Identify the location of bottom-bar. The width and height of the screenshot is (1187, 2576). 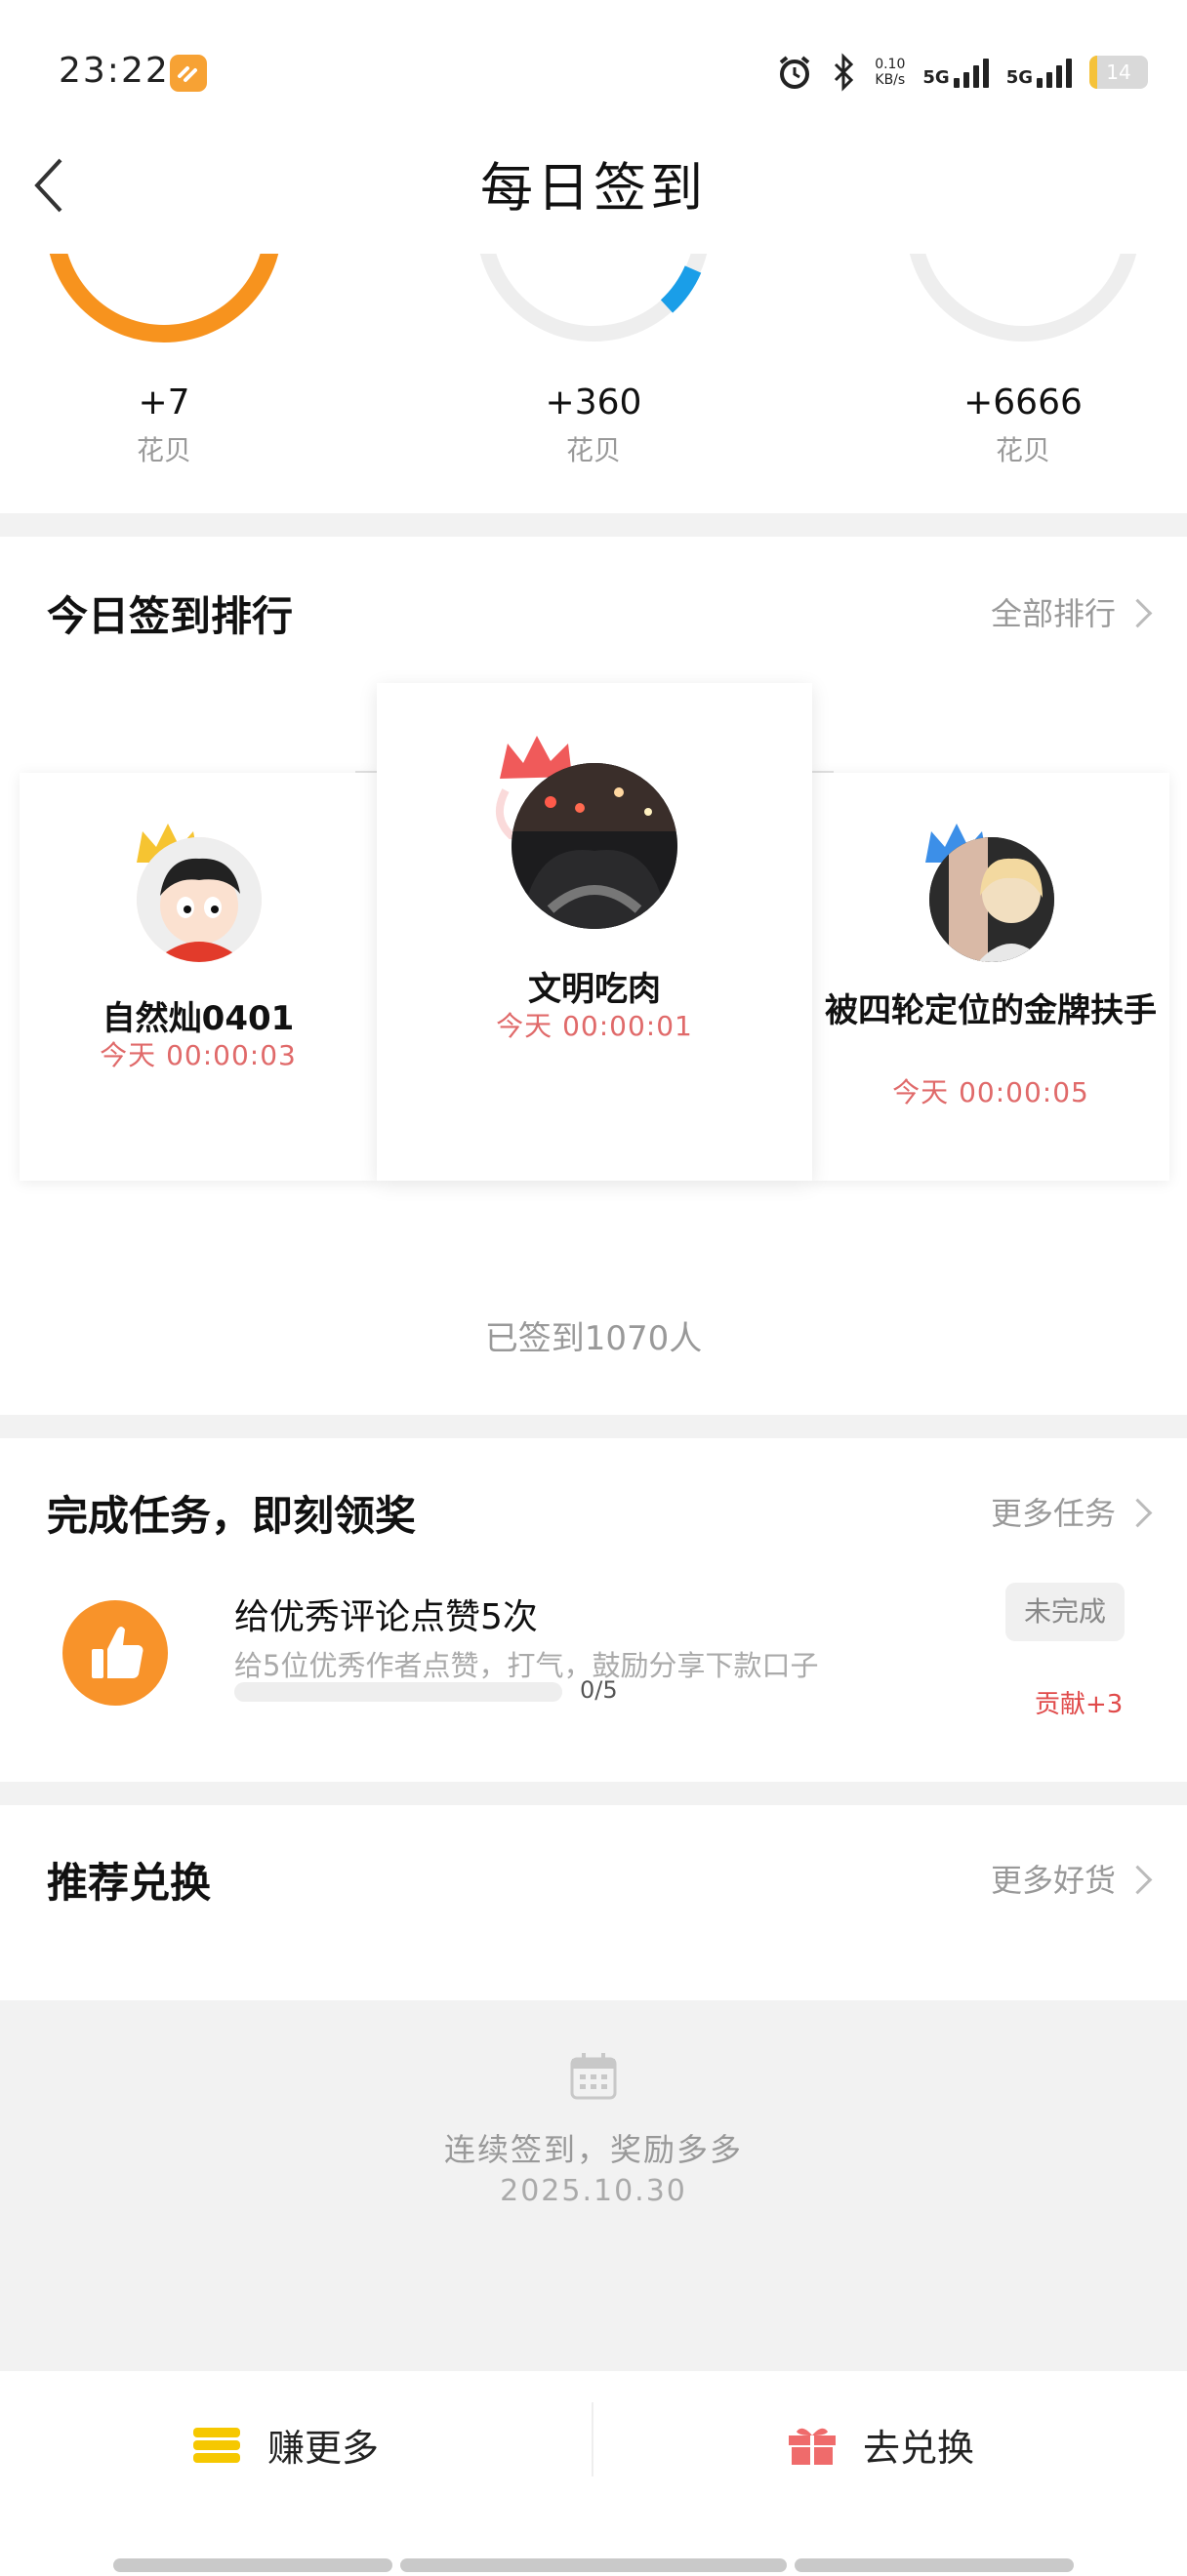
(593, 2473).